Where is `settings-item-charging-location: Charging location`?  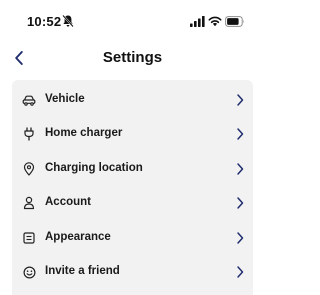 settings-item-charging-location: Charging location is located at coordinates (132, 169).